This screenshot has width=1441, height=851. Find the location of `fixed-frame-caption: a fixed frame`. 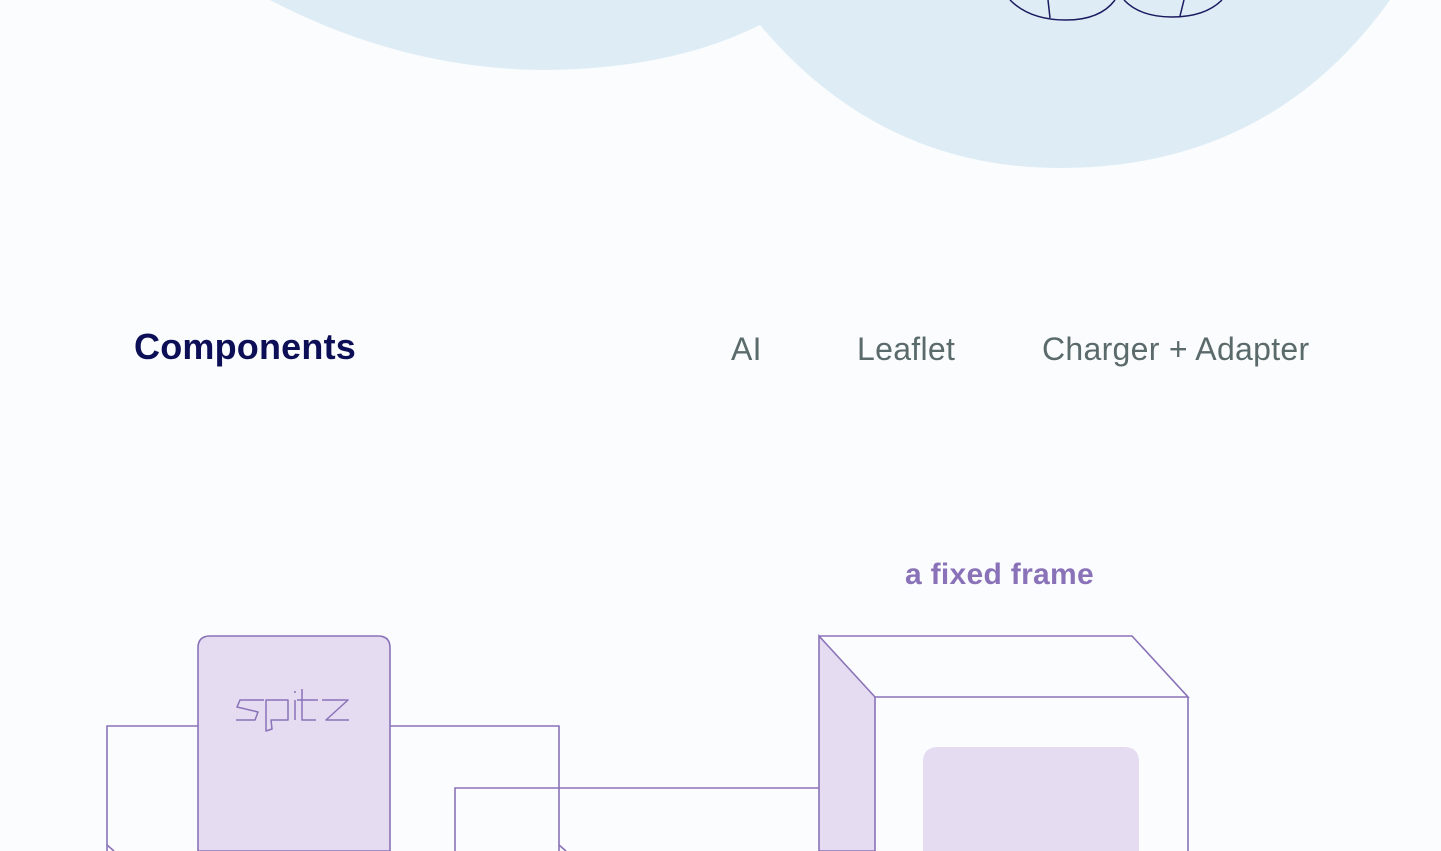

fixed-frame-caption: a fixed frame is located at coordinates (999, 574).